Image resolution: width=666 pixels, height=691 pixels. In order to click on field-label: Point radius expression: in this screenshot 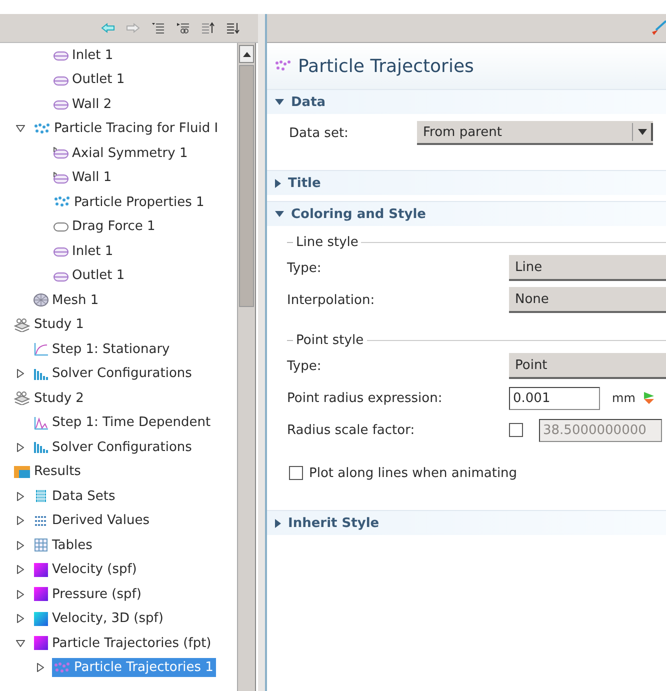, I will do `click(365, 398)`.